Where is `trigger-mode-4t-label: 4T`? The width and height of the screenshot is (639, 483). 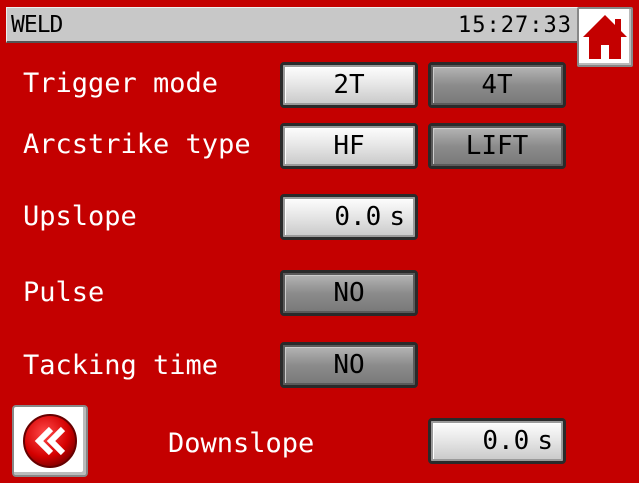 trigger-mode-4t-label: 4T is located at coordinates (497, 85).